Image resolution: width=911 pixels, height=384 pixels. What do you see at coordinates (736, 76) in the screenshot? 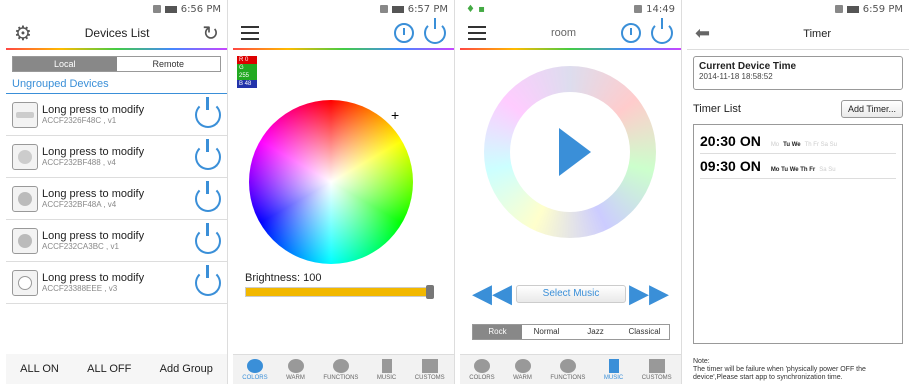
I see `current-time-value: 2014-11-18 18:58:52` at bounding box center [736, 76].